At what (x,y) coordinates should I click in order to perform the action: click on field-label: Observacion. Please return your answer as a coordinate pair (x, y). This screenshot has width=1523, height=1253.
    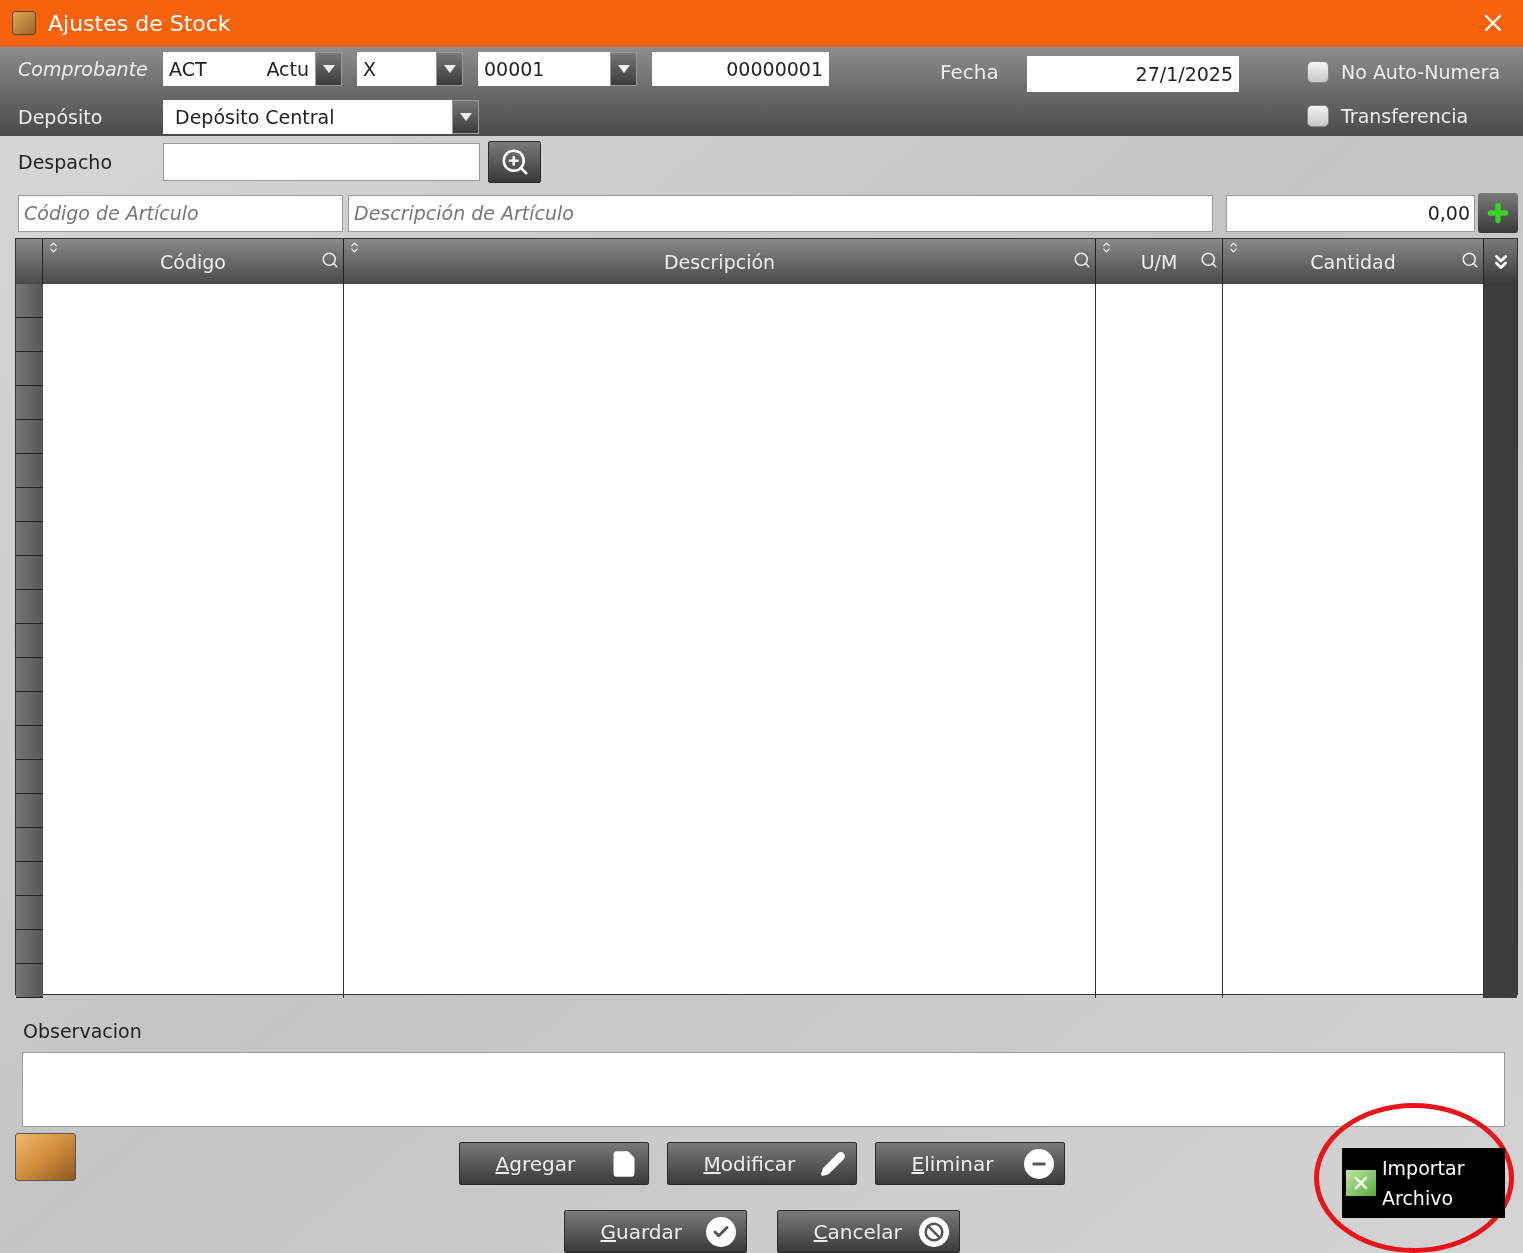
    Looking at the image, I should click on (83, 1032).